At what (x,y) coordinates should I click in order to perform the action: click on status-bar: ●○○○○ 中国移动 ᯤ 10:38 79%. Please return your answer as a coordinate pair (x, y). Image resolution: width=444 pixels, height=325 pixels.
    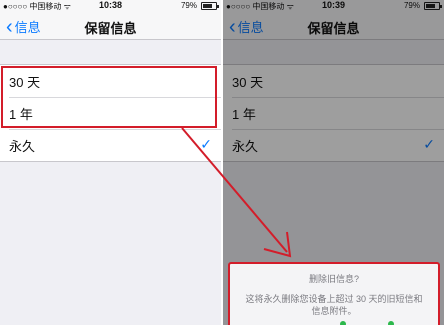
    Looking at the image, I should click on (110, 6).